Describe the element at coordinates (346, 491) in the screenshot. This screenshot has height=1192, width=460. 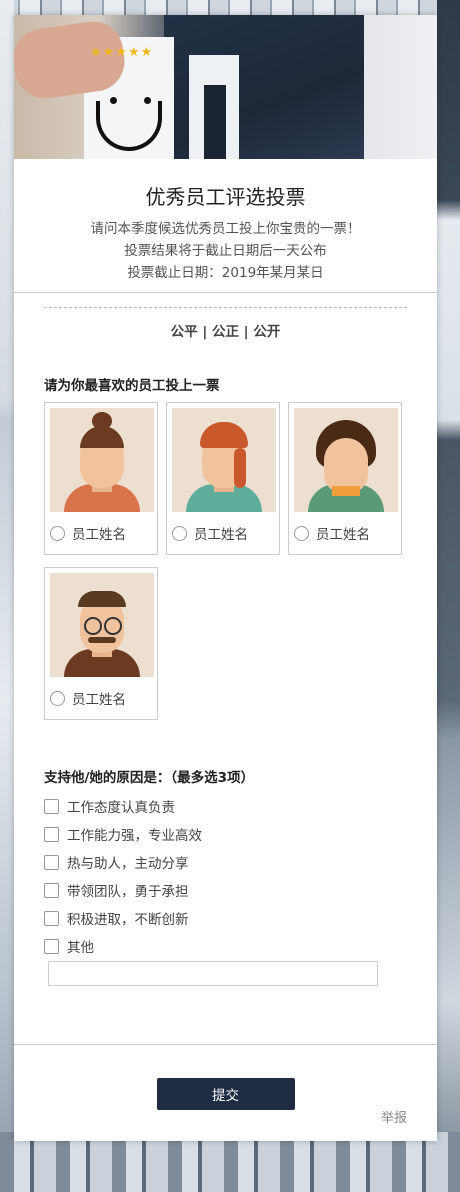
I see `avatar-scarf` at that location.